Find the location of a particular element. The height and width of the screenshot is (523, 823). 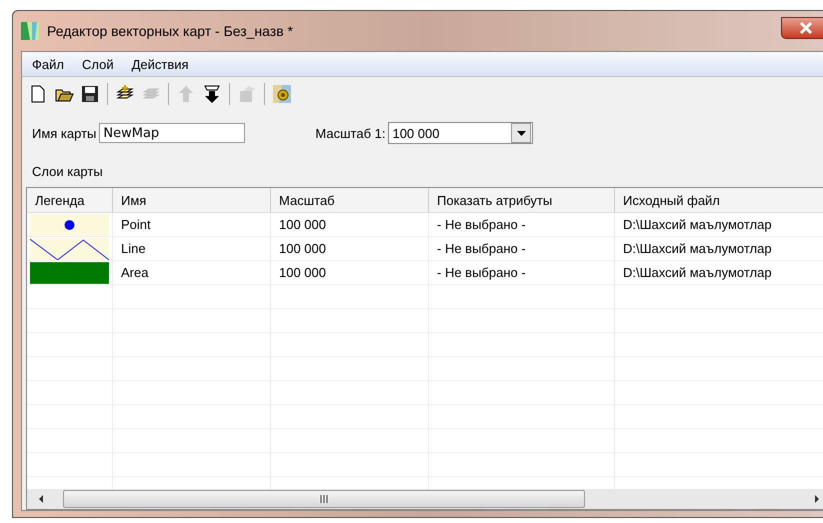

table-cell: Line is located at coordinates (192, 249).